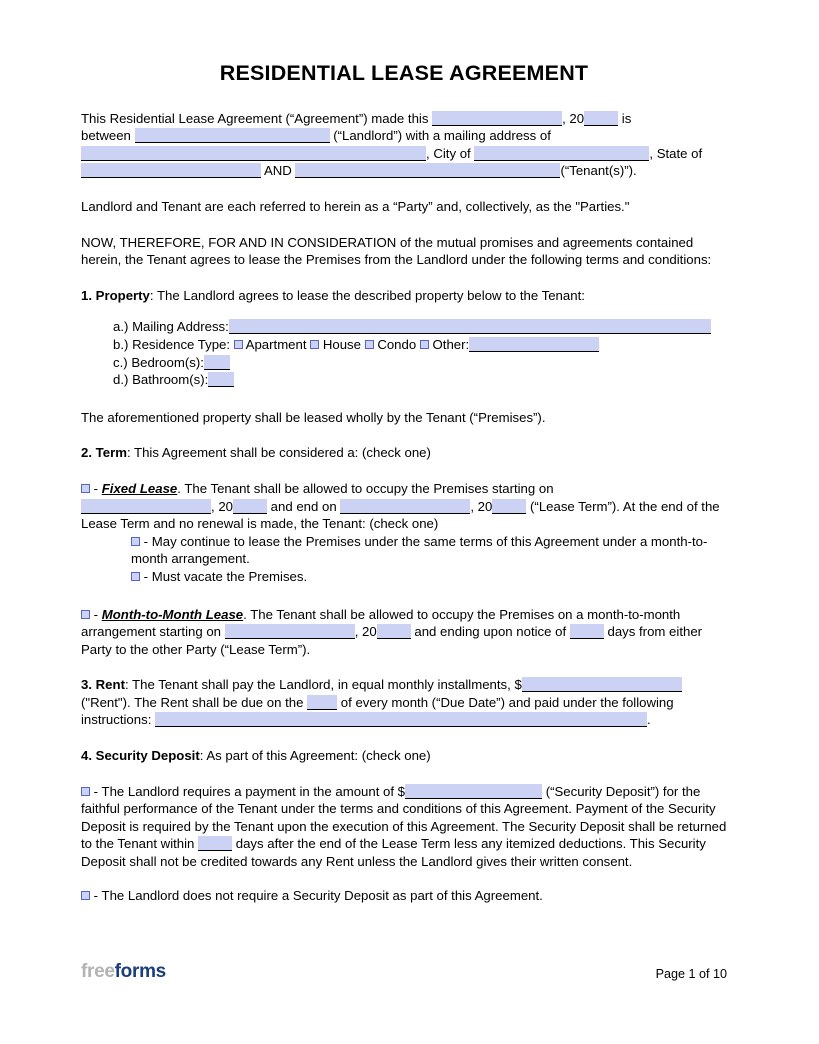 The image size is (819, 1044). I want to click on page-footer: freeforms Page 1 of 10, so click(404, 971).